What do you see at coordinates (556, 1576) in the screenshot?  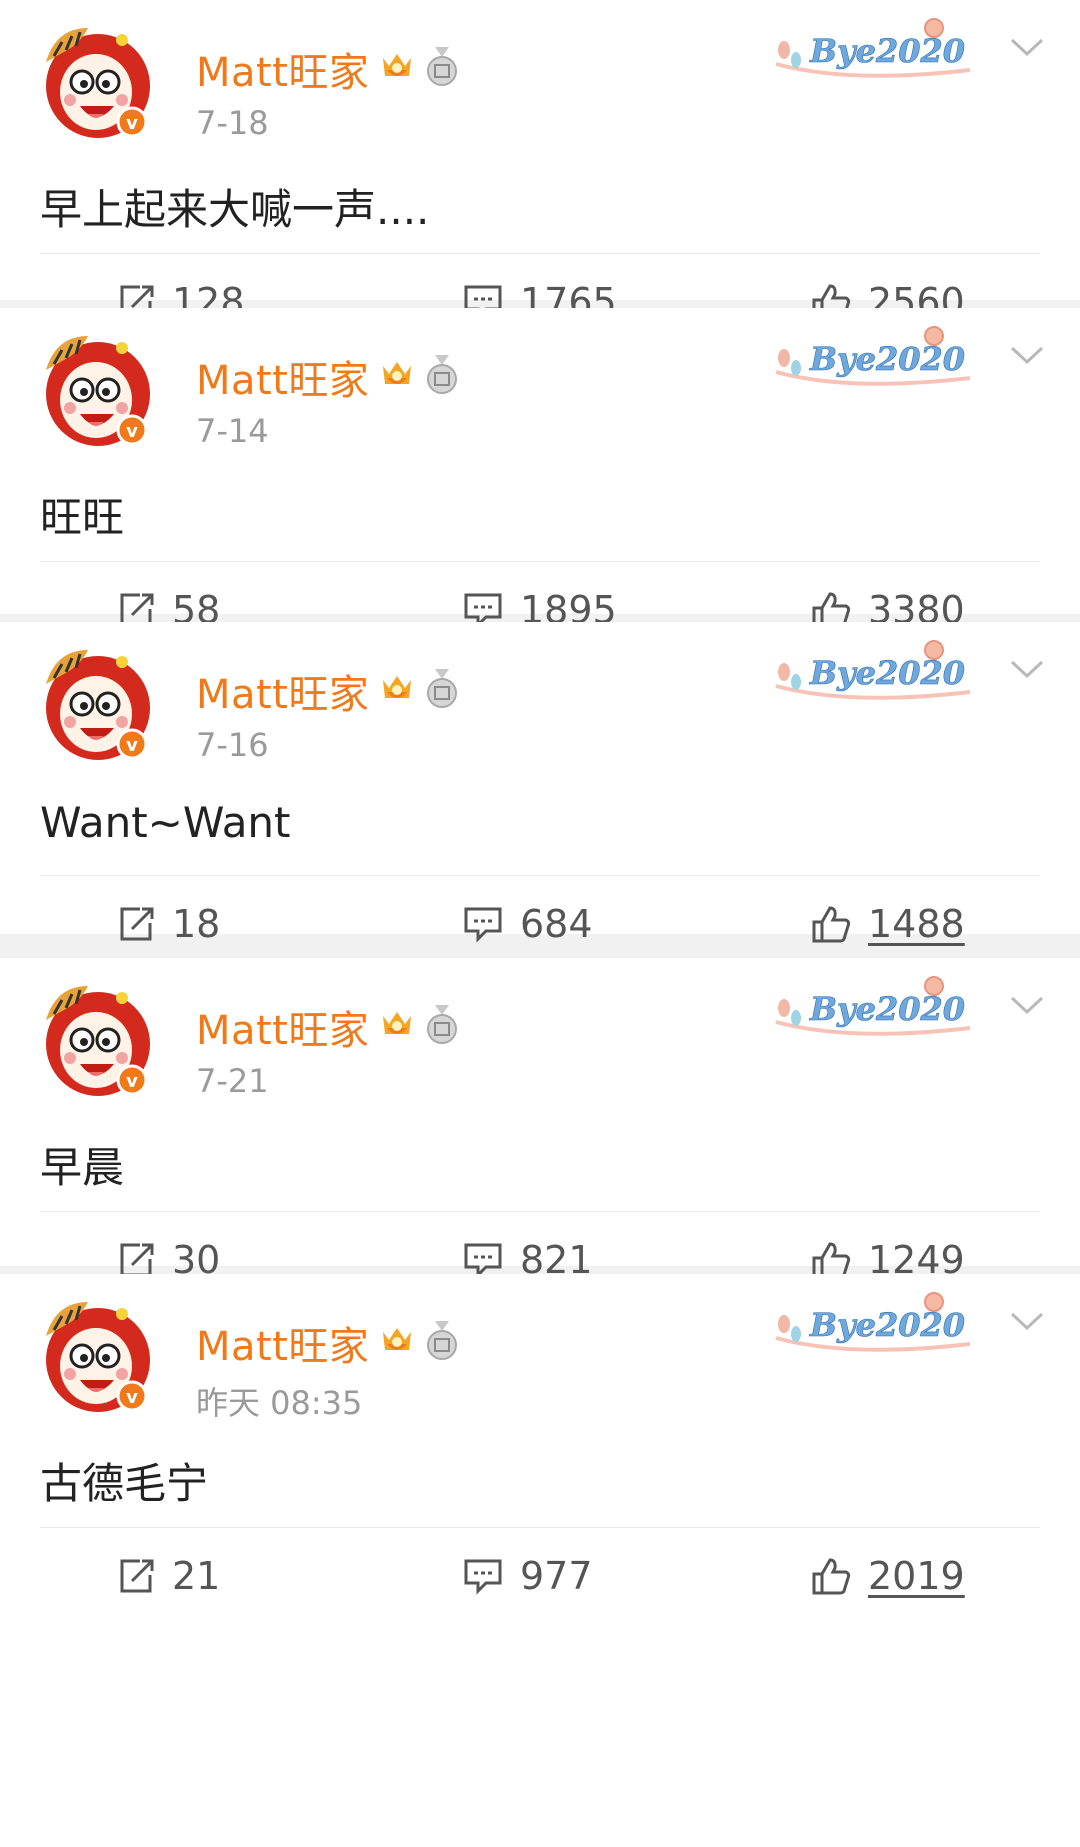 I see `comment-count: 977` at bounding box center [556, 1576].